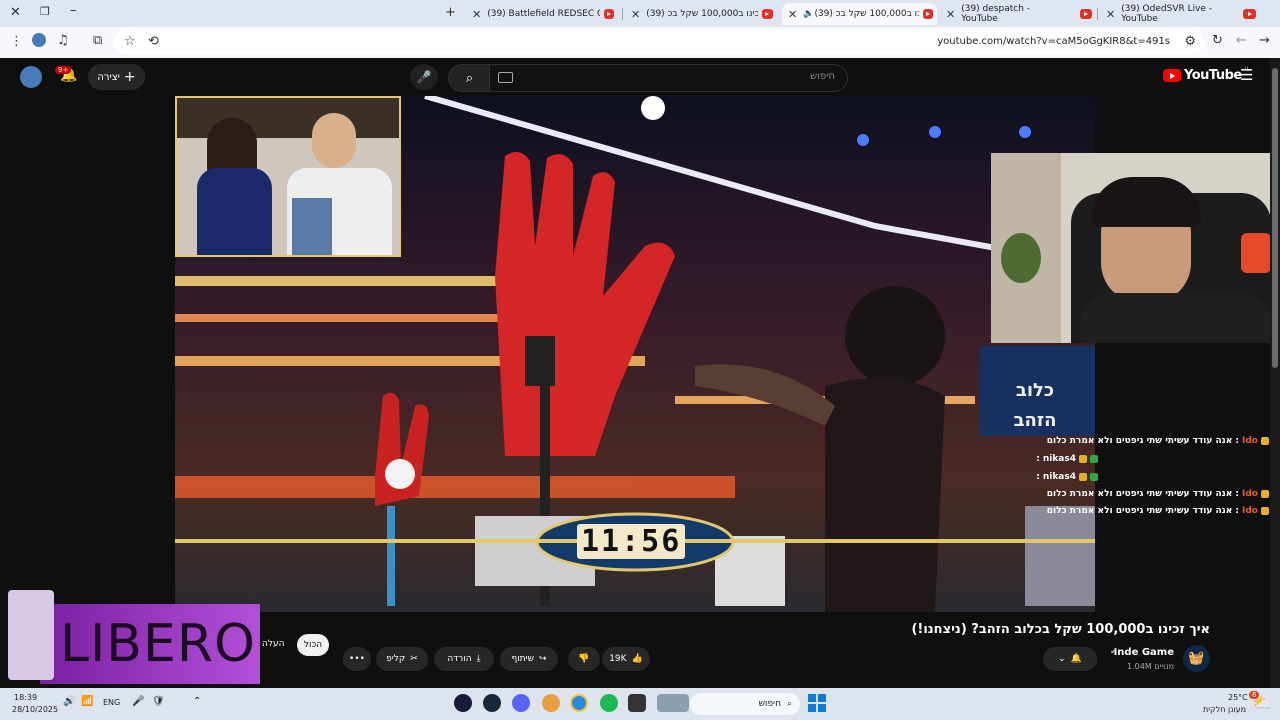 Image resolution: width=1280 pixels, height=720 pixels. What do you see at coordinates (450, 12) in the screenshot?
I see `new-tab-icon: +` at bounding box center [450, 12].